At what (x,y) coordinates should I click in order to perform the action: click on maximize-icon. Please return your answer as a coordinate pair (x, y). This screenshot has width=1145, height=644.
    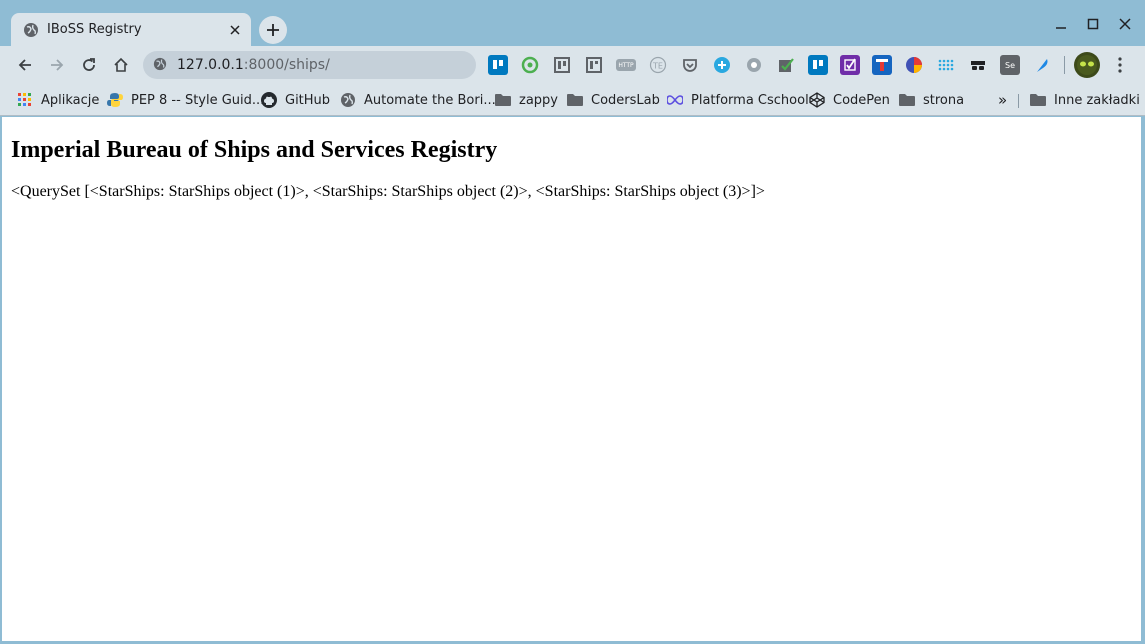
    Looking at the image, I should click on (1093, 24).